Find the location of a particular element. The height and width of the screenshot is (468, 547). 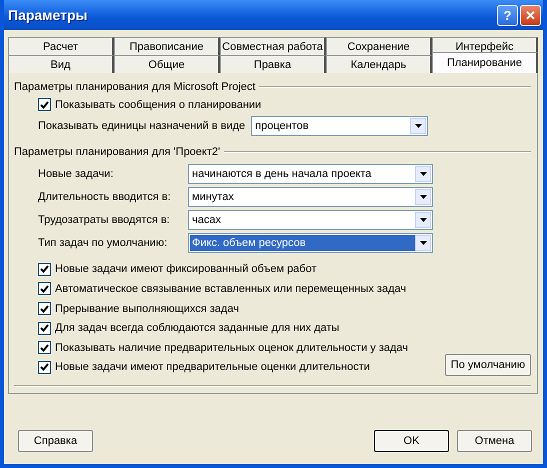

field-label: Длительность вводится в: is located at coordinates (105, 197).